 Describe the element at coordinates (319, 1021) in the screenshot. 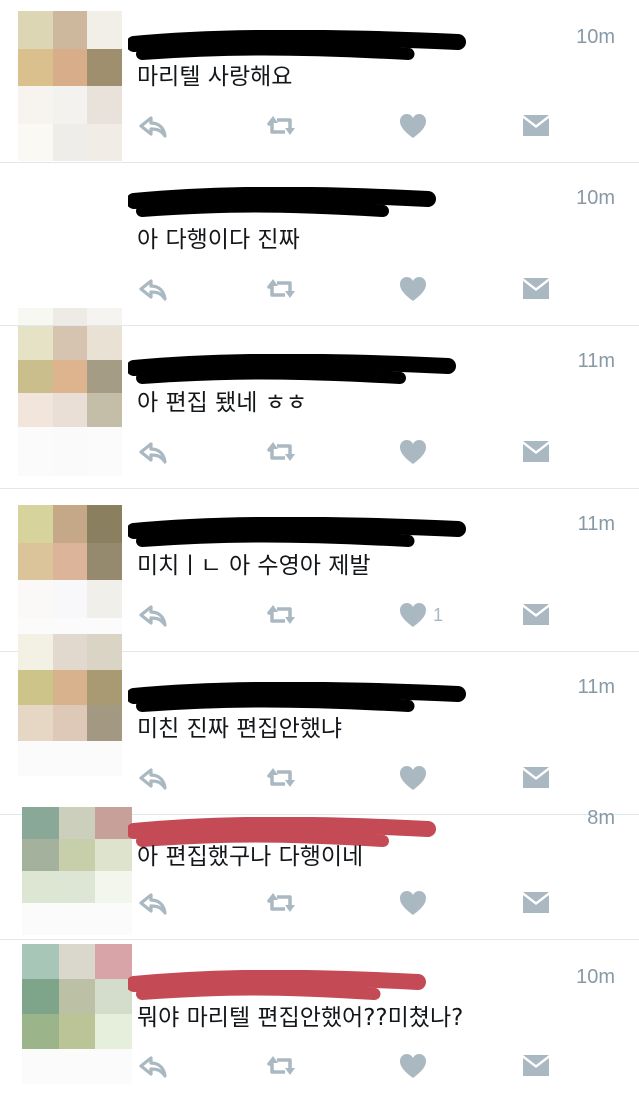

I see `tweet: 10m 뭐야 마리텔 편집안했어??미쳤나?` at that location.